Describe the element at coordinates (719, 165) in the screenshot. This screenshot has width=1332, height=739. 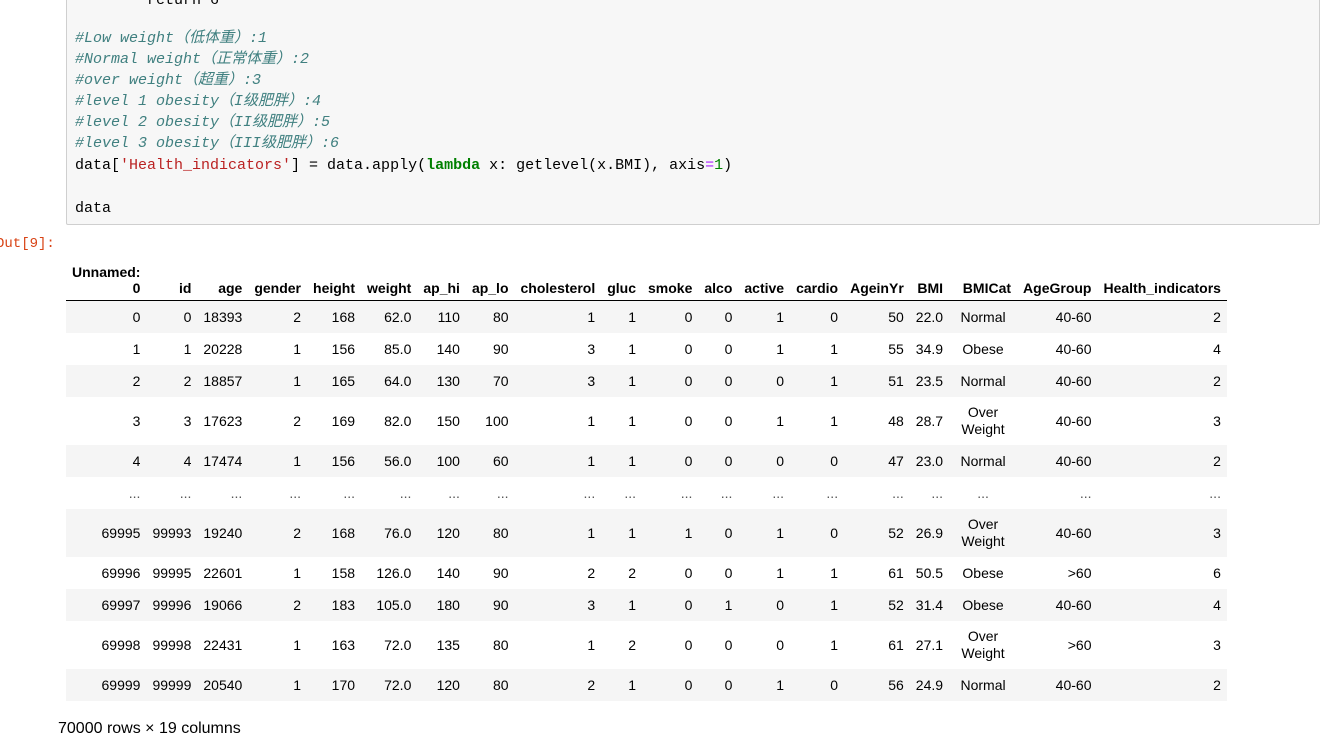
I see `code-number: 1` at that location.